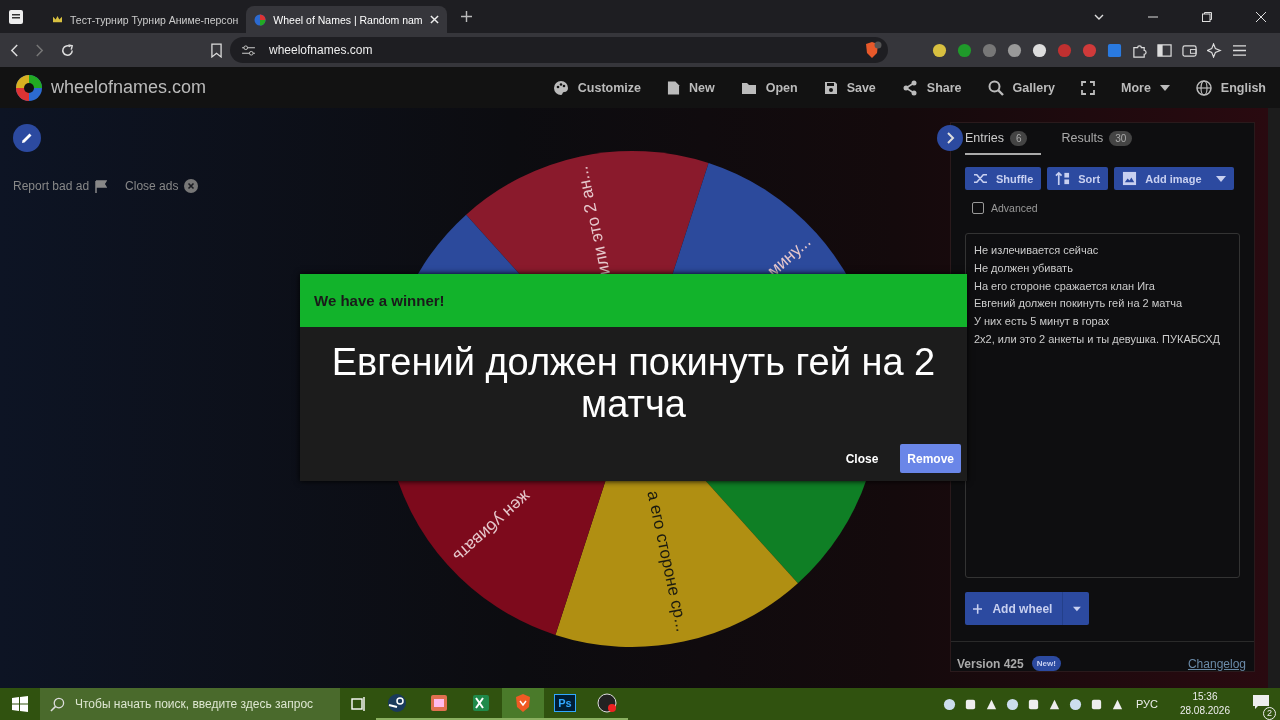 The width and height of the screenshot is (1280, 720). Describe the element at coordinates (39, 50) in the screenshot. I see `forward-icon` at that location.